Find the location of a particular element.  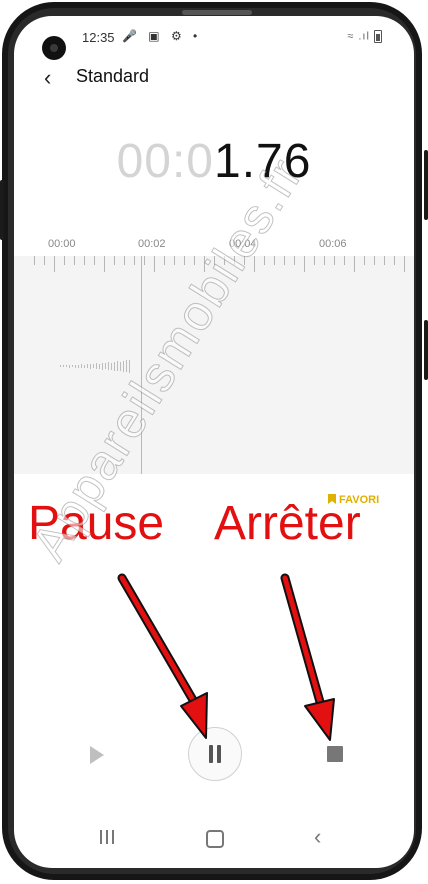

earpiece-speaker is located at coordinates (217, 12).